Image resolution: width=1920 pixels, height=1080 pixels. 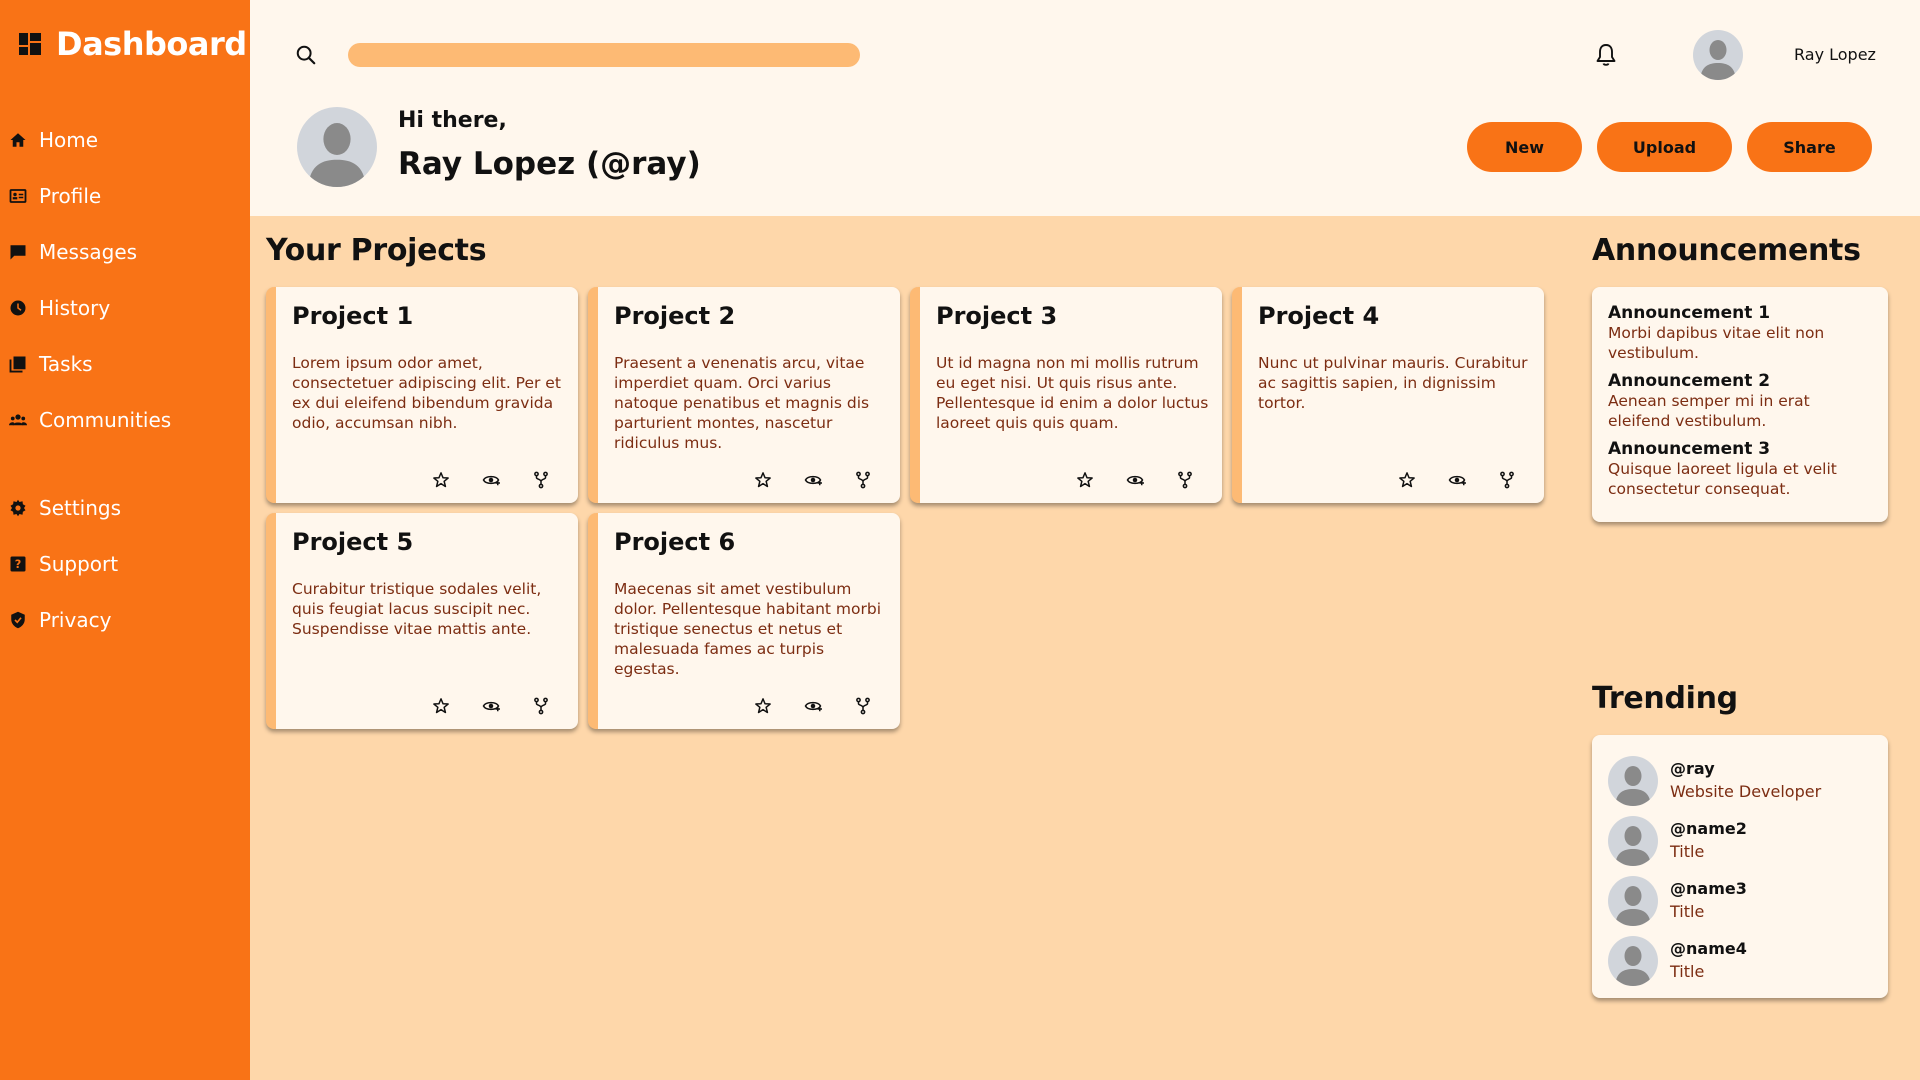 I want to click on bell-icon, so click(x=1606, y=55).